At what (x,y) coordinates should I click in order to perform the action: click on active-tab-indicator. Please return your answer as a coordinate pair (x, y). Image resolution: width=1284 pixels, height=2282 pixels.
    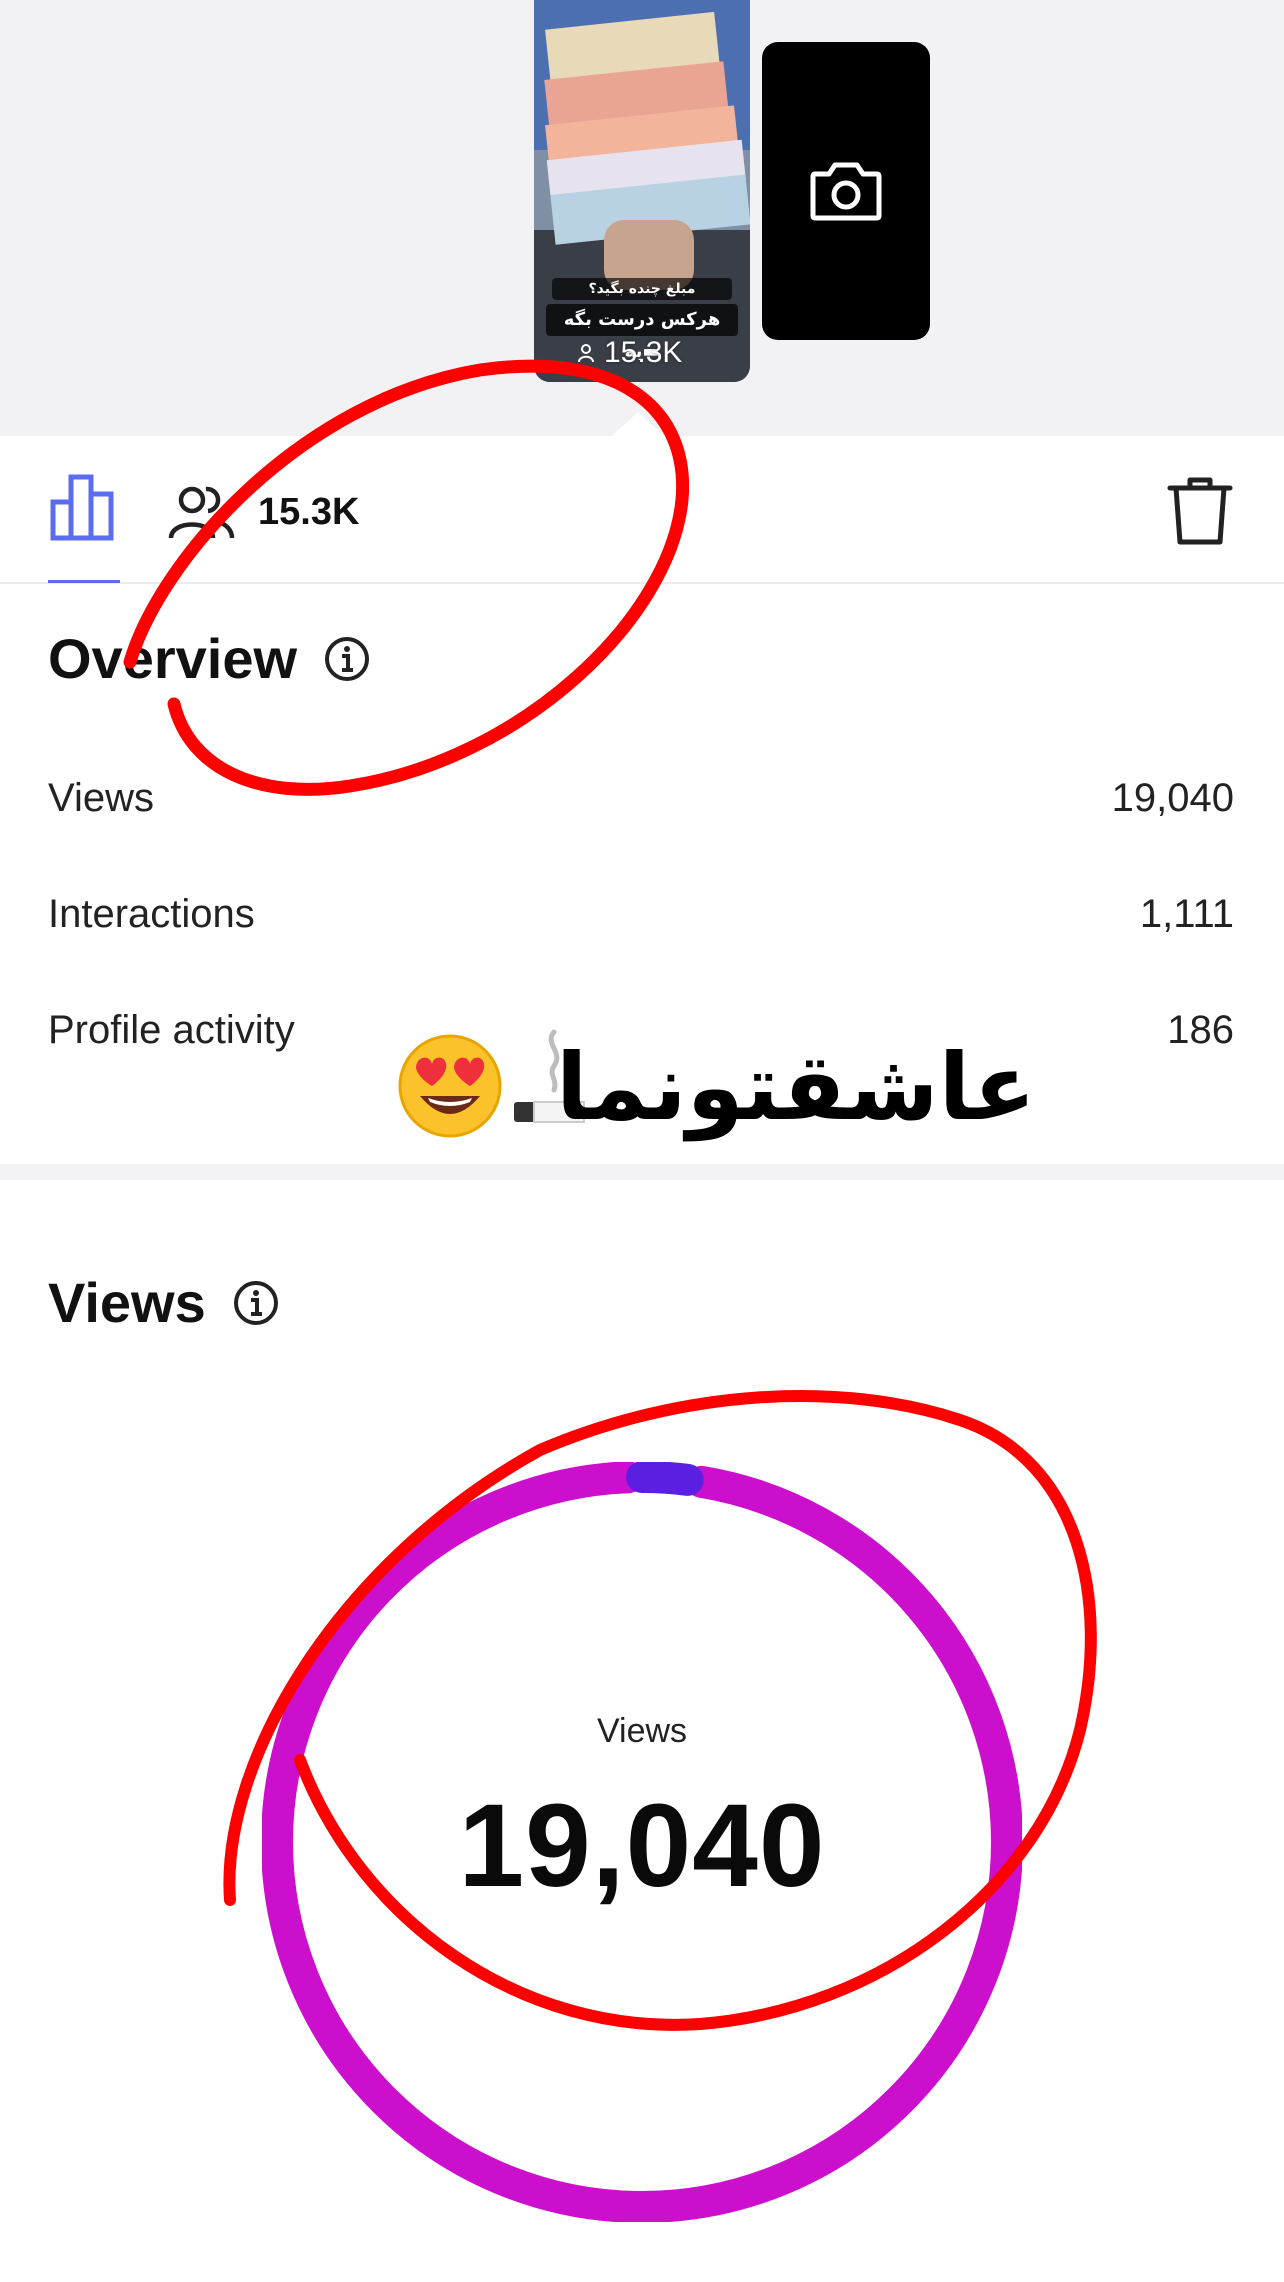
    Looking at the image, I should click on (84, 581).